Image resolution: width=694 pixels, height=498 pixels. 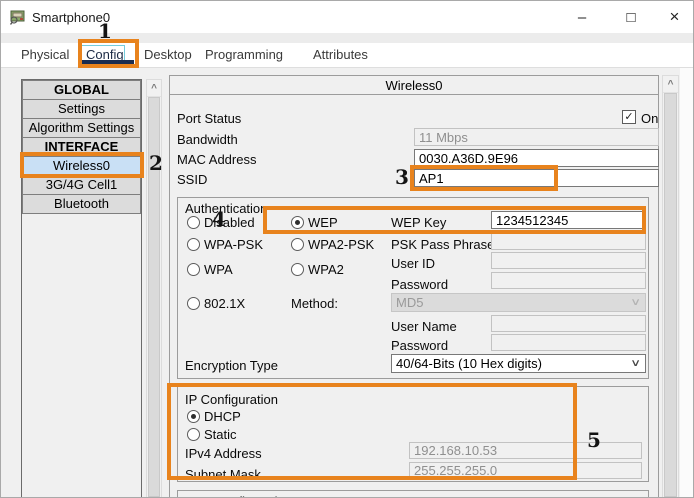 What do you see at coordinates (419, 222) in the screenshot?
I see `wep-key-label: WEP Key` at bounding box center [419, 222].